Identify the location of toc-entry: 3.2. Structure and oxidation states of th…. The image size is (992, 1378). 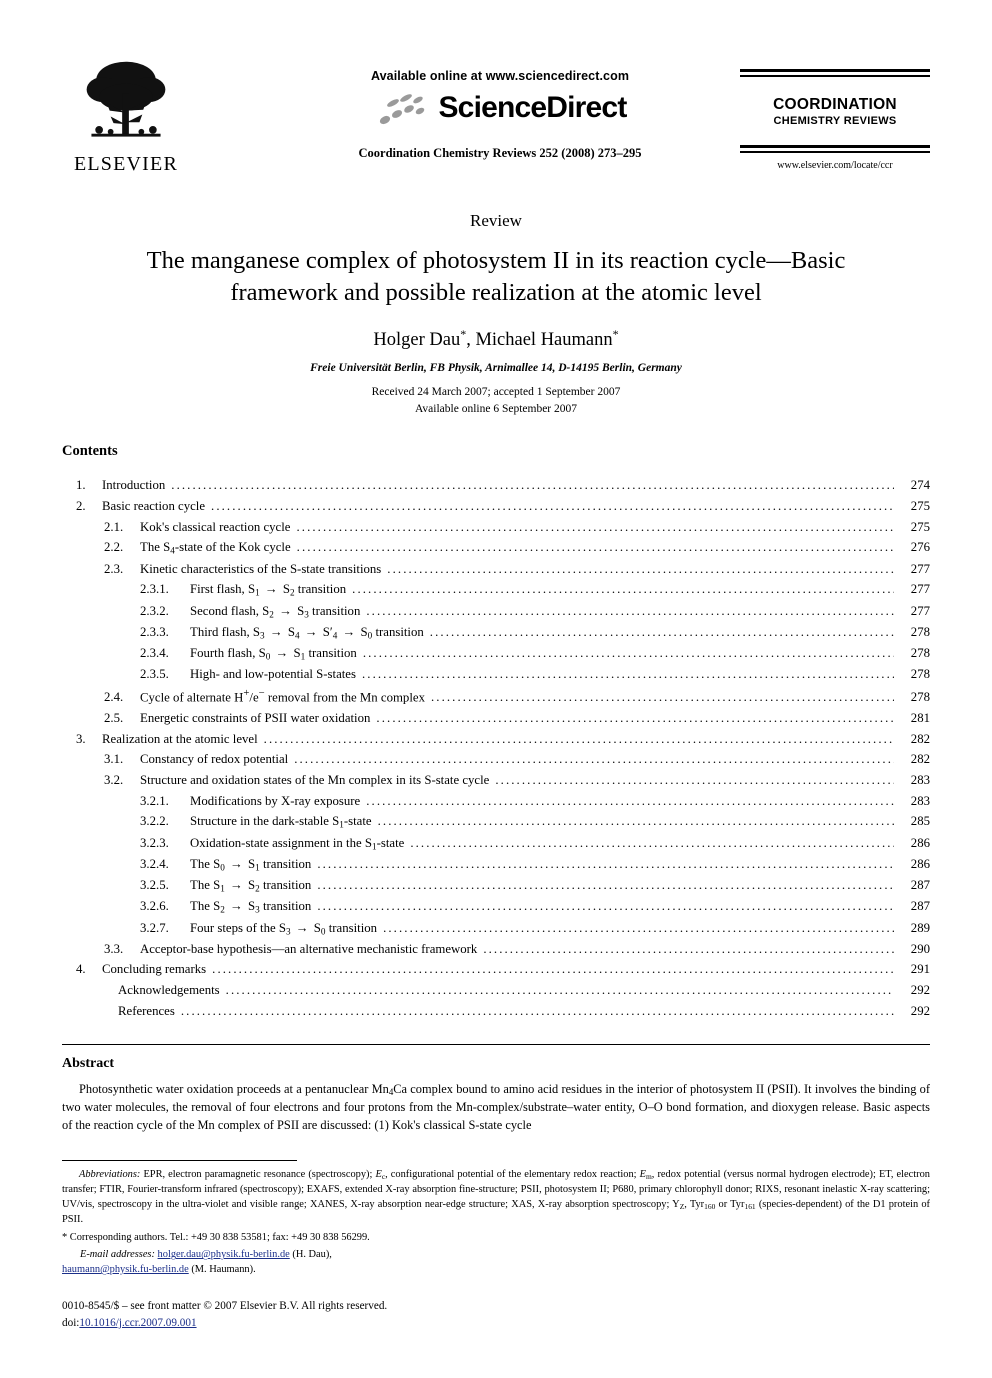
(496, 780).